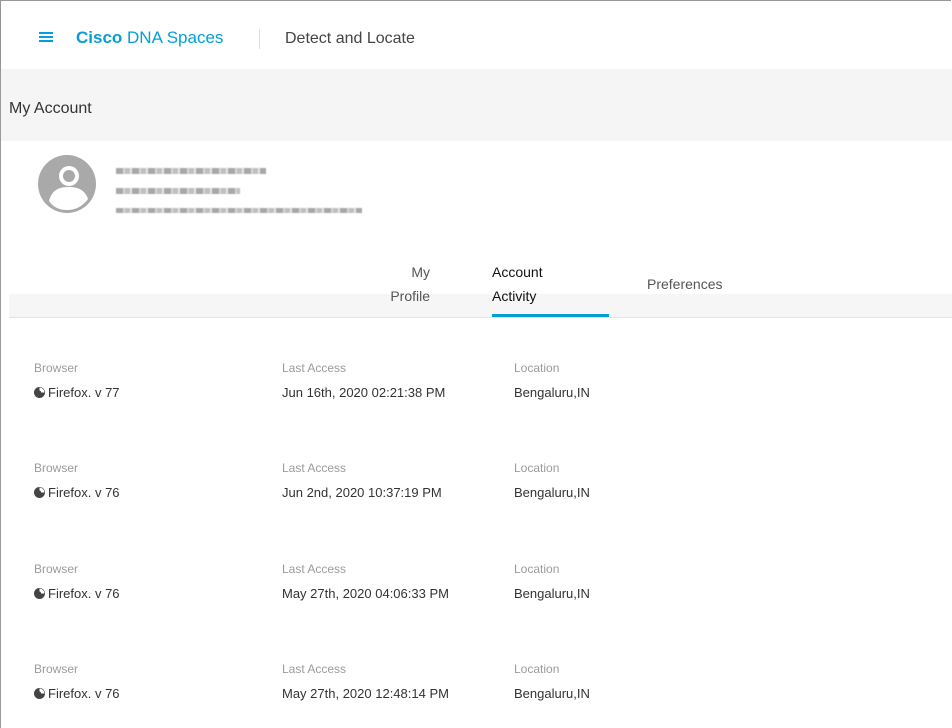  I want to click on browser-name: Firefox. v 77, so click(84, 392).